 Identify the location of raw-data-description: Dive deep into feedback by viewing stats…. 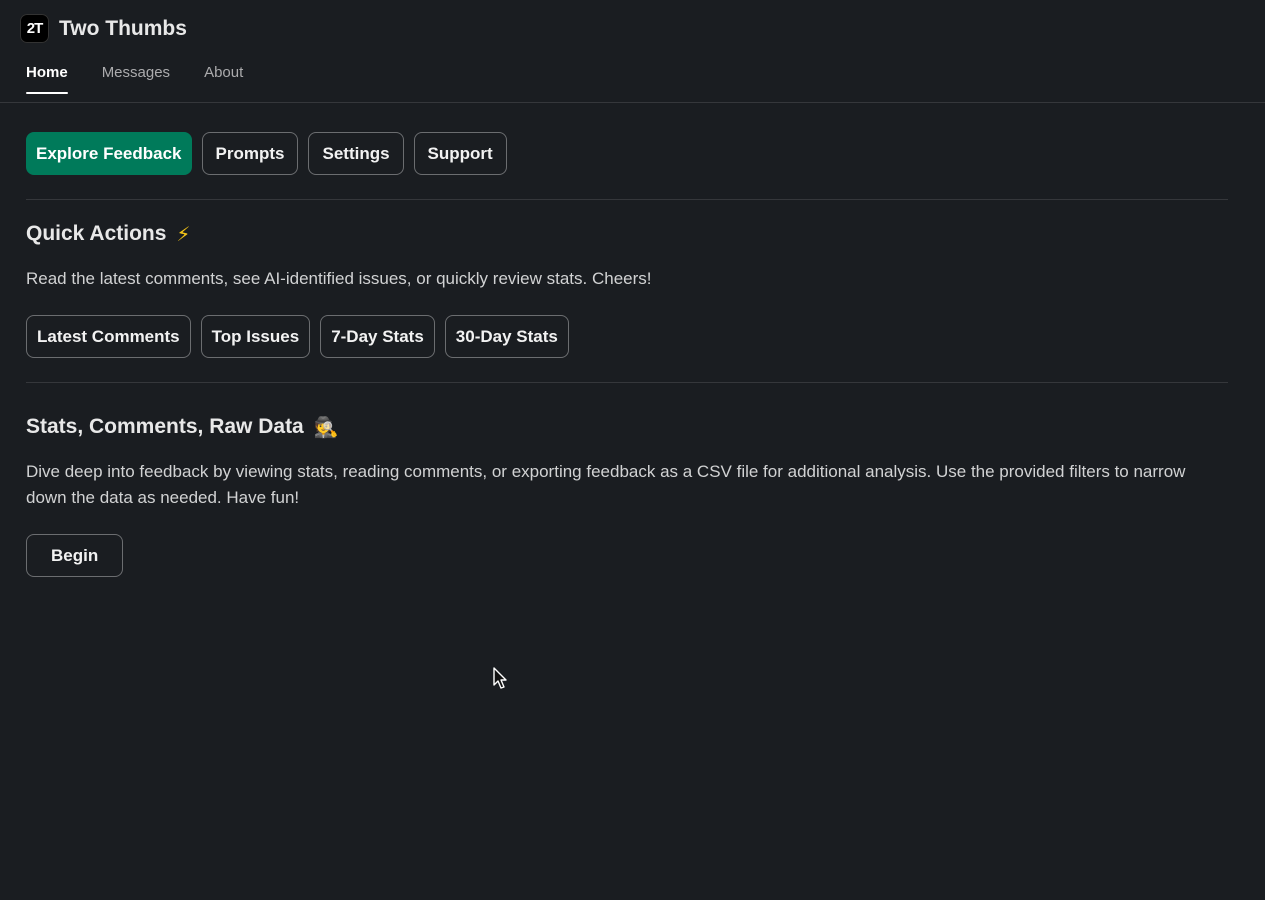
(606, 484).